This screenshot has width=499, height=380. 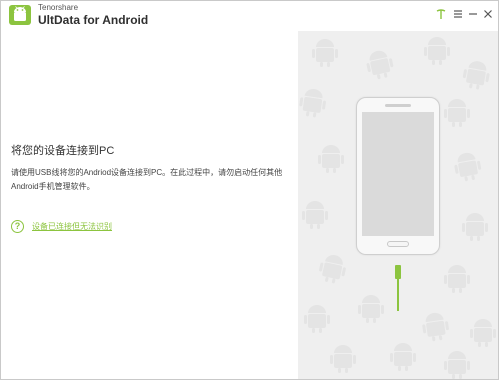 What do you see at coordinates (398, 294) in the screenshot?
I see `usb-cable-wire` at bounding box center [398, 294].